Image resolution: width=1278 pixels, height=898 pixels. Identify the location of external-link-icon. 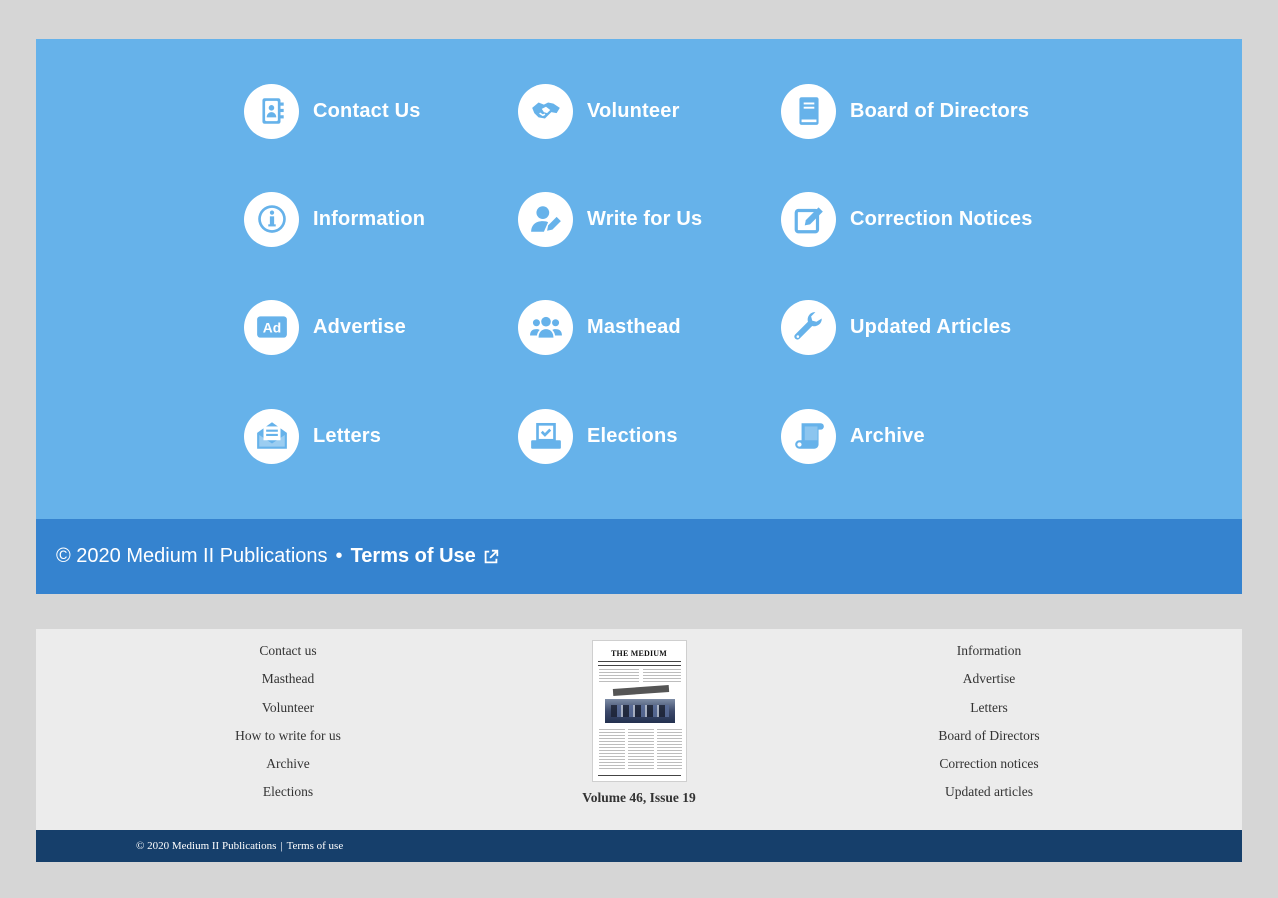
(491, 556).